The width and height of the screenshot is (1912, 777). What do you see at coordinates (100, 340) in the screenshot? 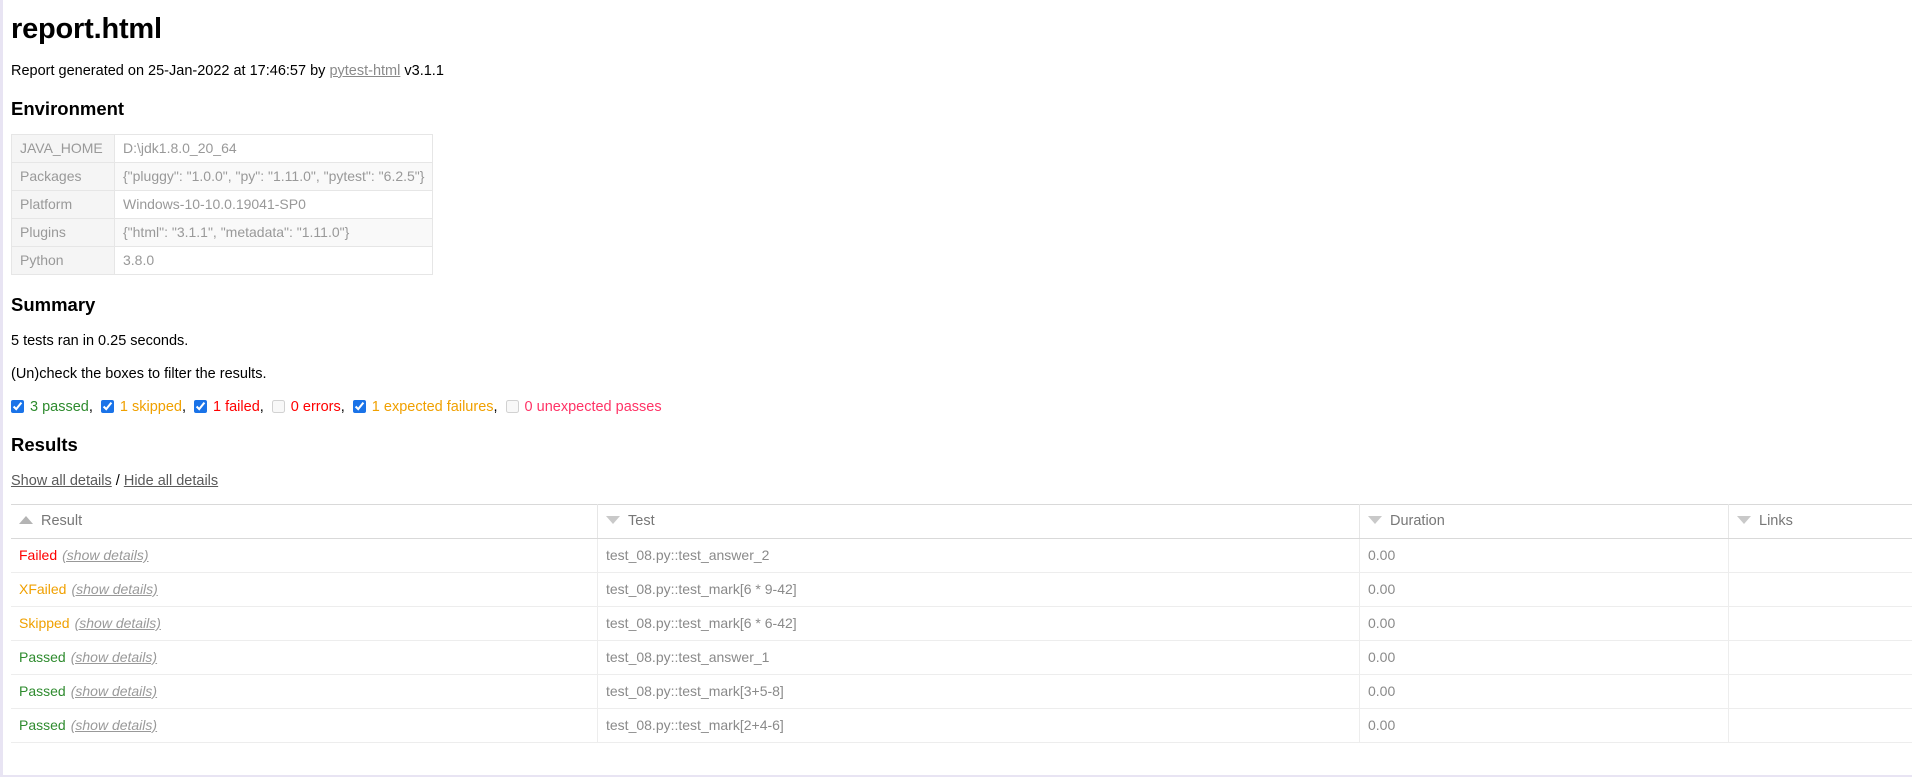
I see `tests-run-line: 5 tests ran in 0.25 seconds.` at bounding box center [100, 340].